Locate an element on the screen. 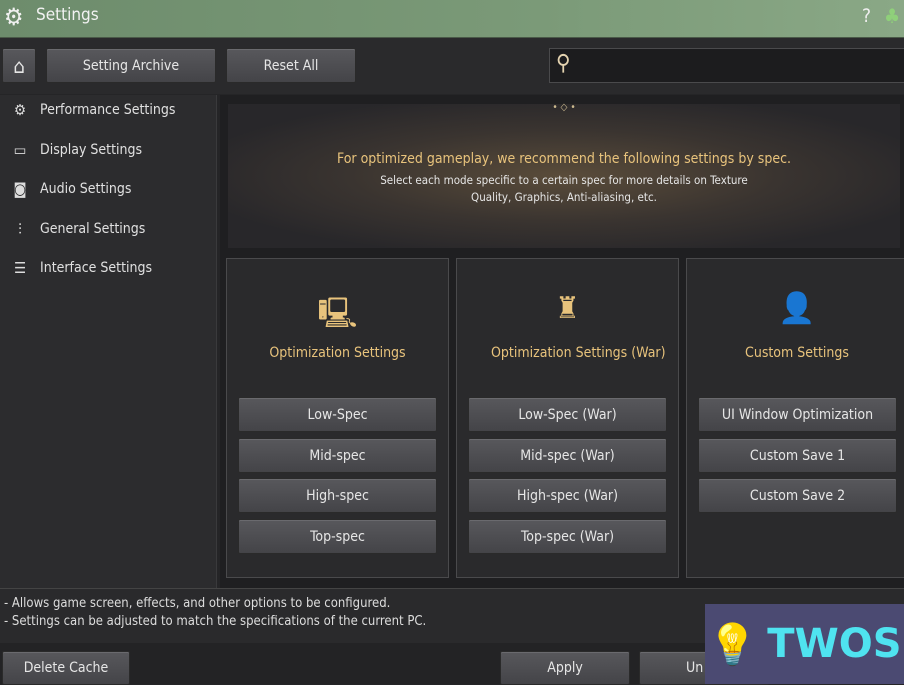 The width and height of the screenshot is (904, 685). sidebar-item-general: ⫶ General Settings is located at coordinates (108, 229).